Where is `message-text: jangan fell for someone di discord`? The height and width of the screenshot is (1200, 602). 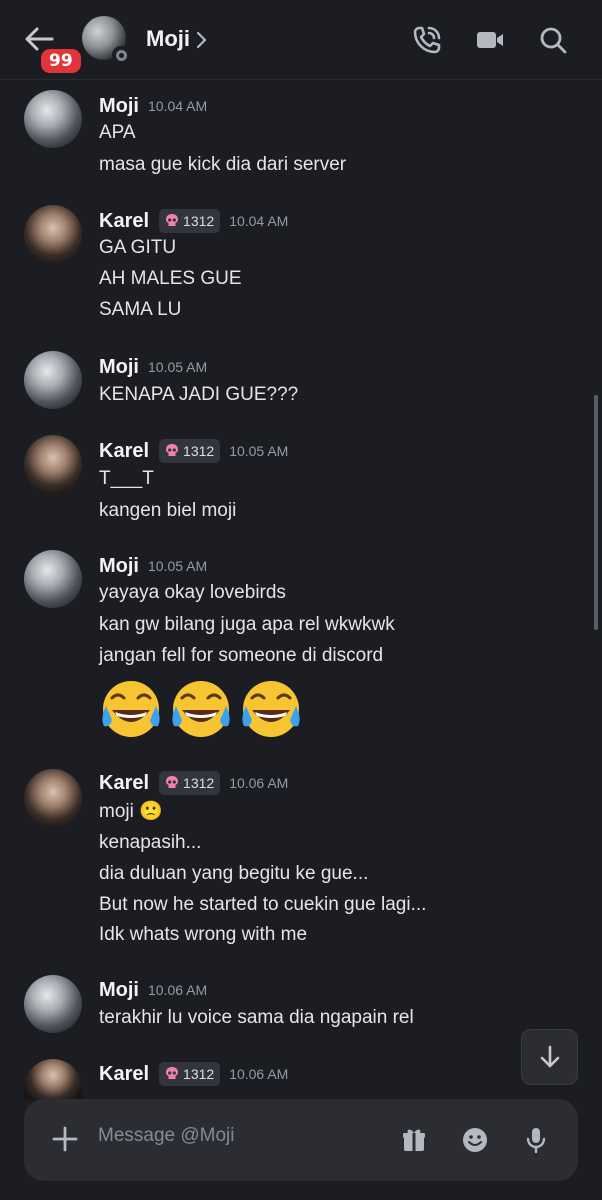
message-text: jangan fell for someone di discord is located at coordinates (241, 655).